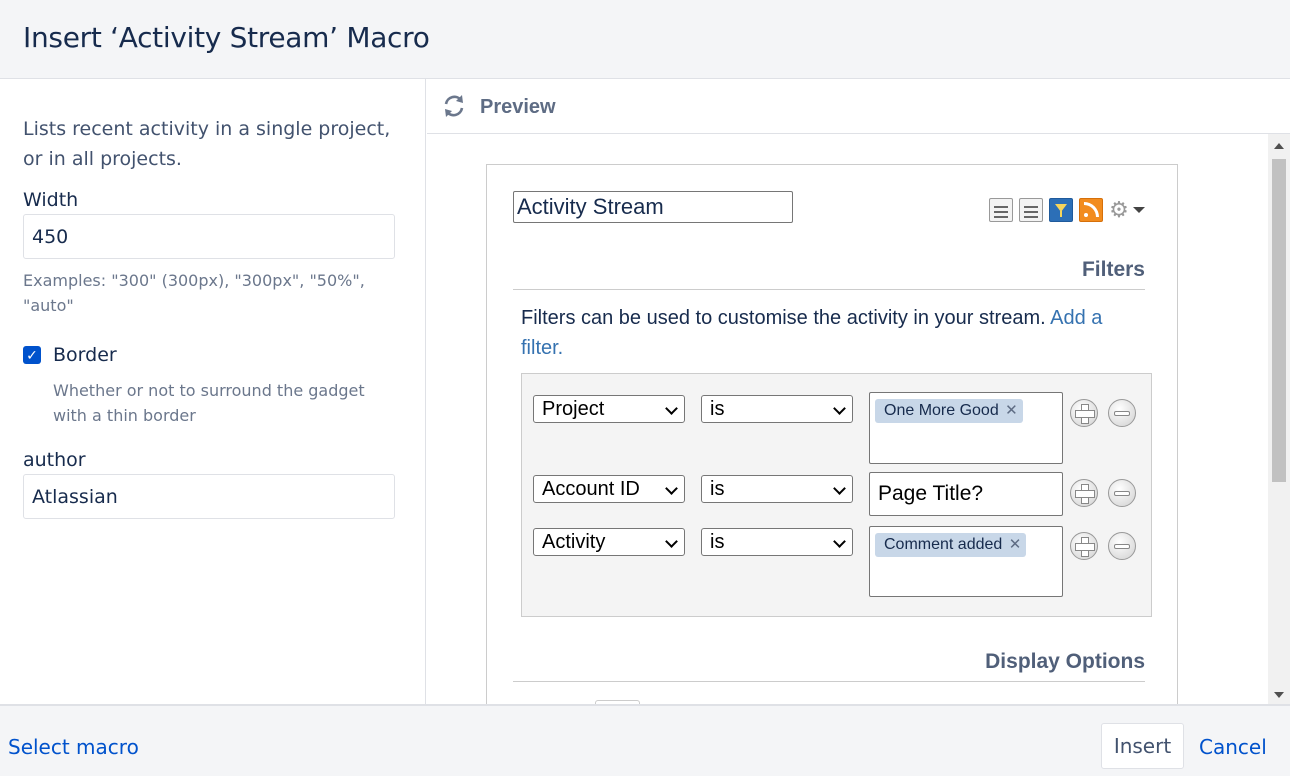  I want to click on cancel-link: Cancel, so click(1233, 747).